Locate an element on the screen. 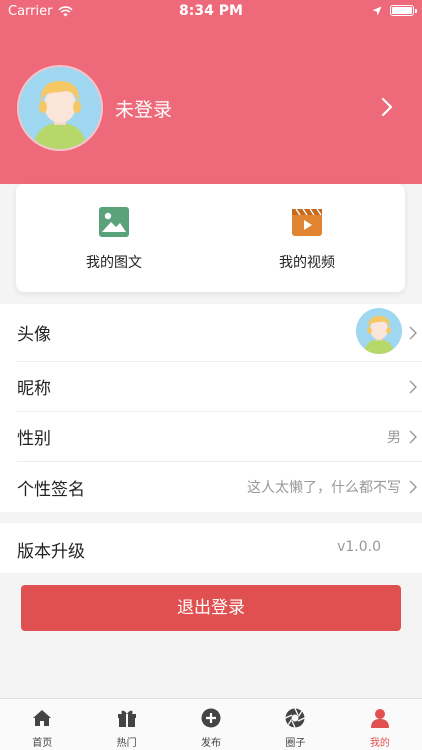 This screenshot has height=750, width=422. tab-home-label: 首页 is located at coordinates (42, 743).